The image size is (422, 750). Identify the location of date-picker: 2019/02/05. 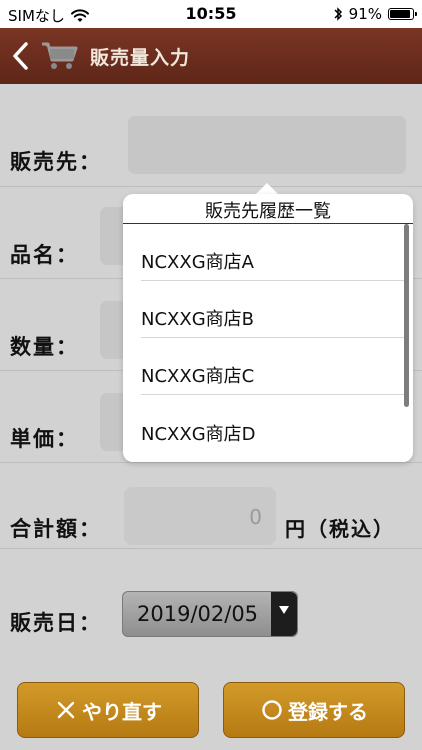
(210, 614).